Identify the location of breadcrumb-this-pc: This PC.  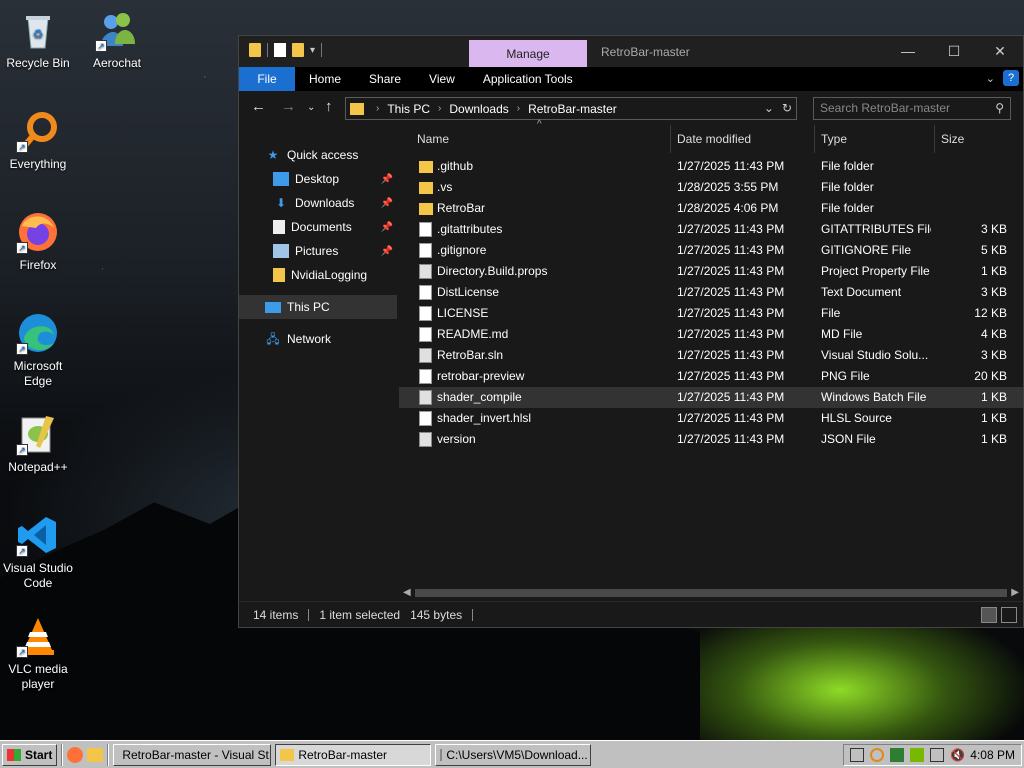
(408, 109).